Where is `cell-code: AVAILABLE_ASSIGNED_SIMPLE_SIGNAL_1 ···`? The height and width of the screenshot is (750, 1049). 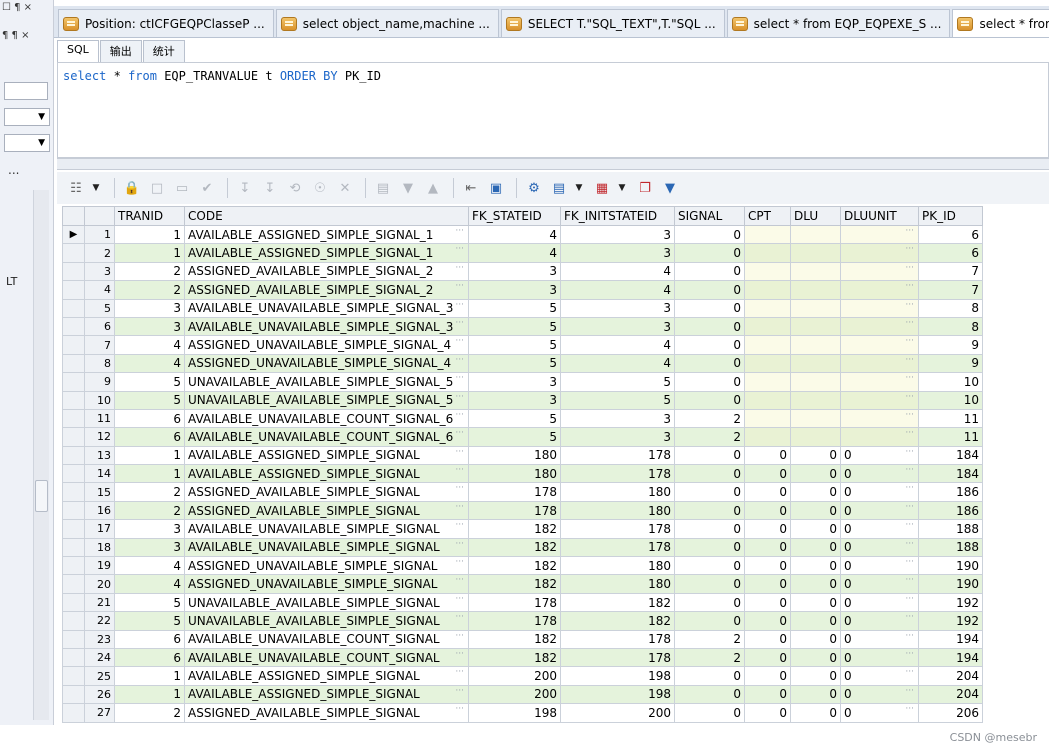 cell-code: AVAILABLE_ASSIGNED_SIMPLE_SIGNAL_1 ··· is located at coordinates (326, 234).